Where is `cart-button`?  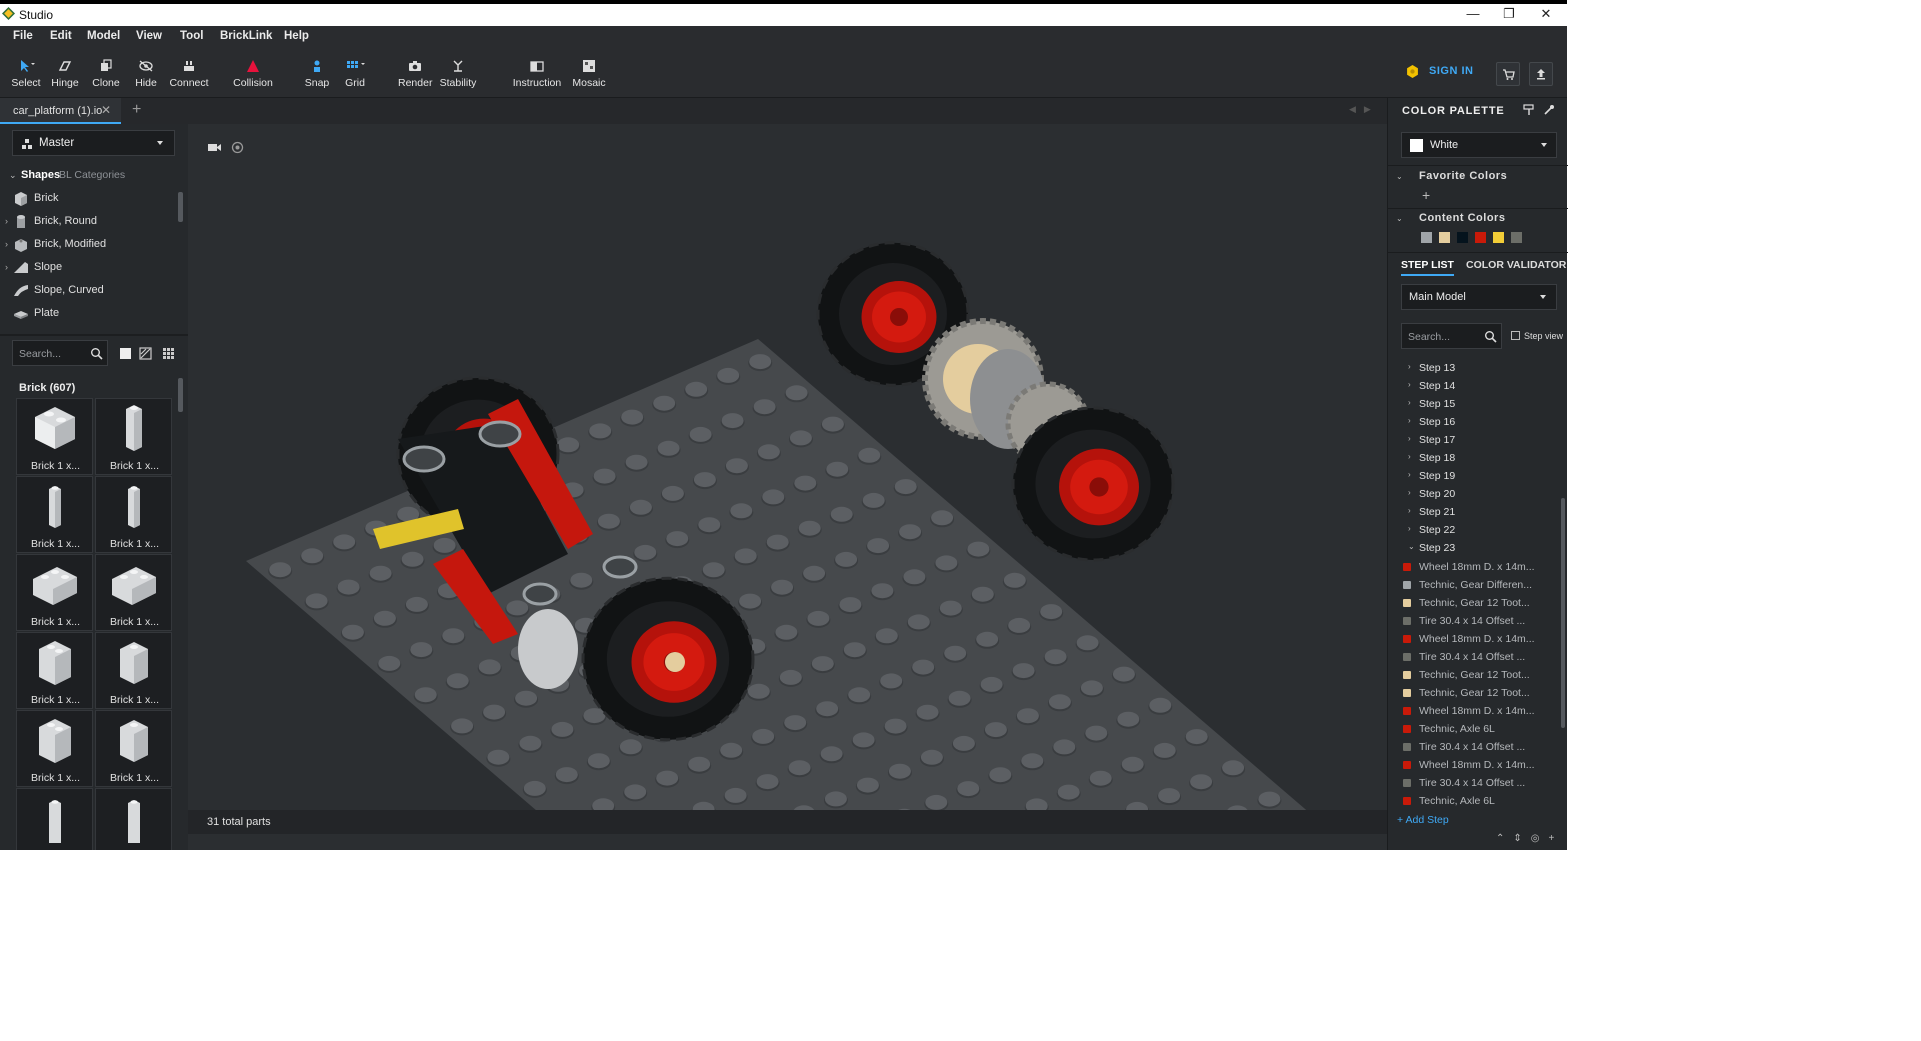 cart-button is located at coordinates (1508, 74).